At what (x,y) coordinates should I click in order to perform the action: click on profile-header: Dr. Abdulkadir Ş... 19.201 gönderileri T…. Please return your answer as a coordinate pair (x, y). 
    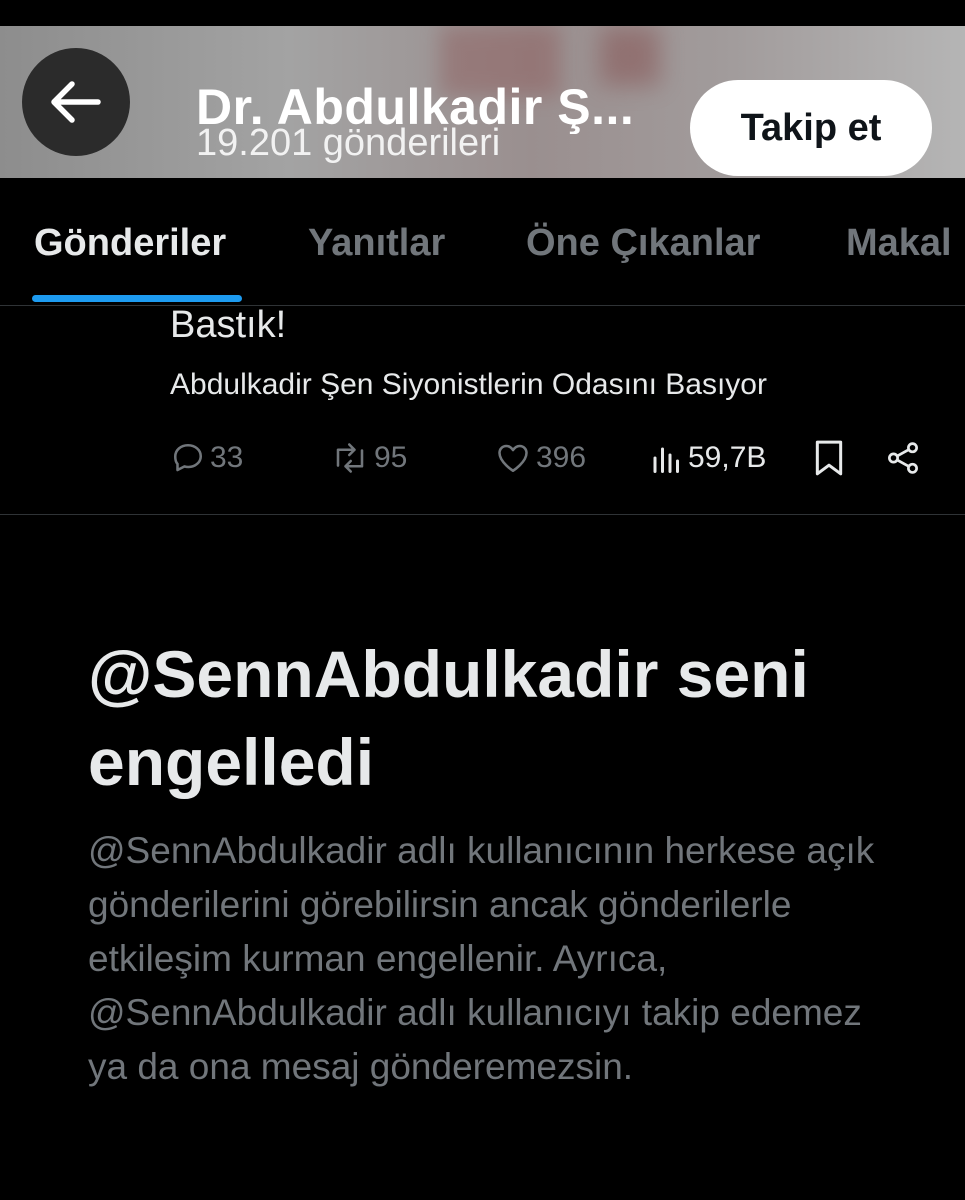
    Looking at the image, I should click on (482, 102).